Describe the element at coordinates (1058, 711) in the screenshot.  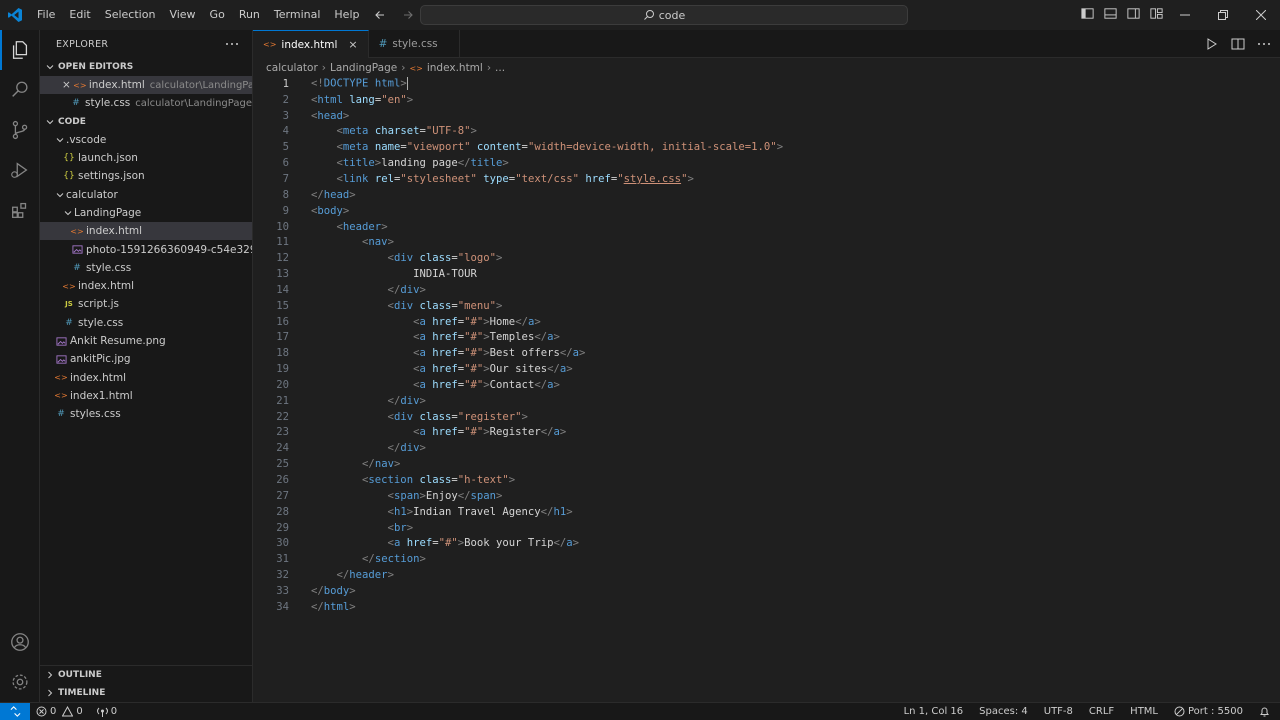
I see `encoding: UTF-8` at that location.